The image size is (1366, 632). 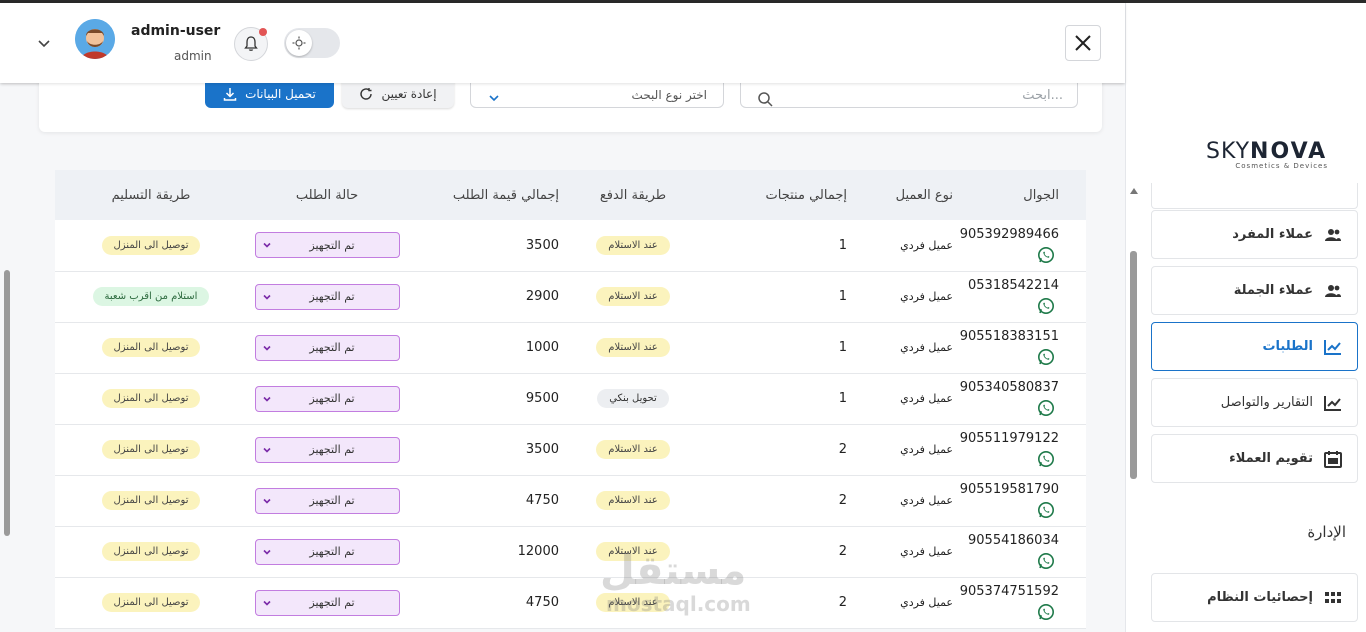 I want to click on sidebar-item-orders: الطلبات, so click(x=1254, y=346).